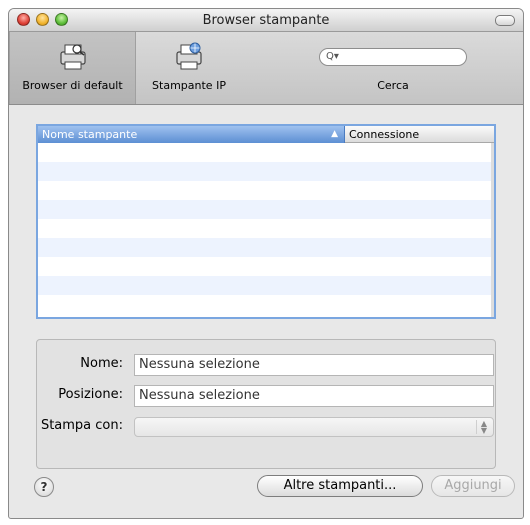  I want to click on search-label: Cerca, so click(393, 85).